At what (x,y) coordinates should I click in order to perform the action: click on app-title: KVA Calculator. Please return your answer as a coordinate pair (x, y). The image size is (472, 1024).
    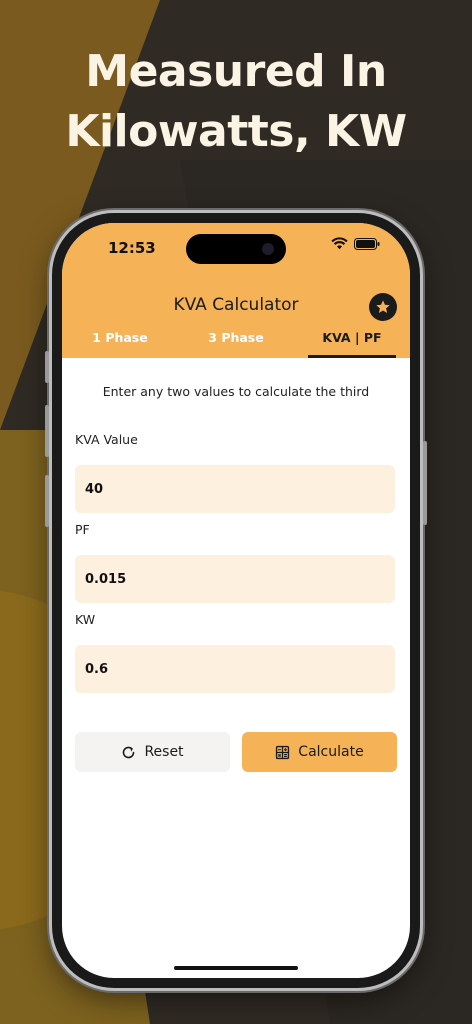
    Looking at the image, I should click on (236, 305).